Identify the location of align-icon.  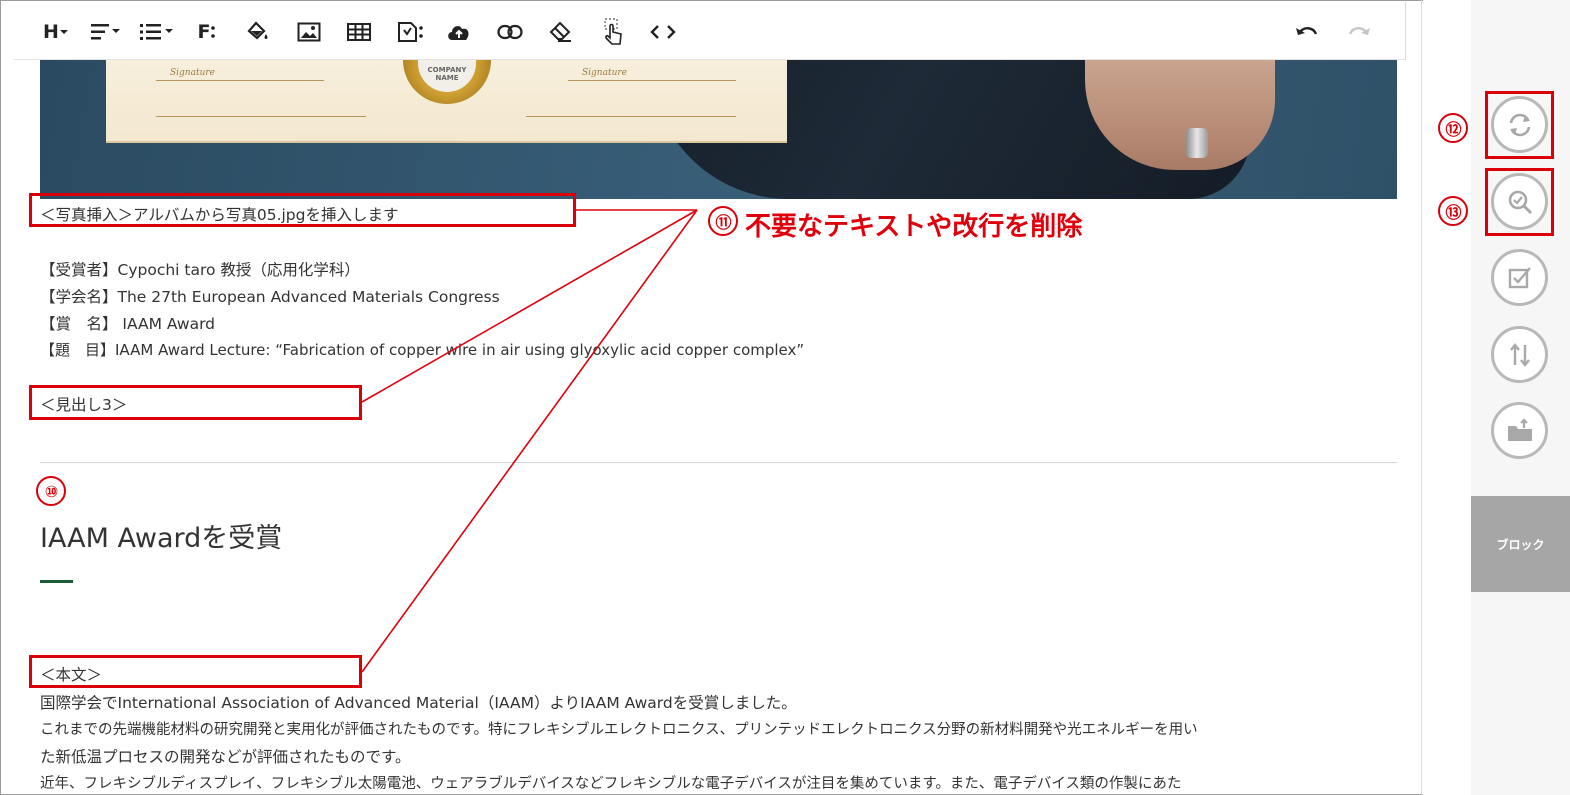
(105, 32).